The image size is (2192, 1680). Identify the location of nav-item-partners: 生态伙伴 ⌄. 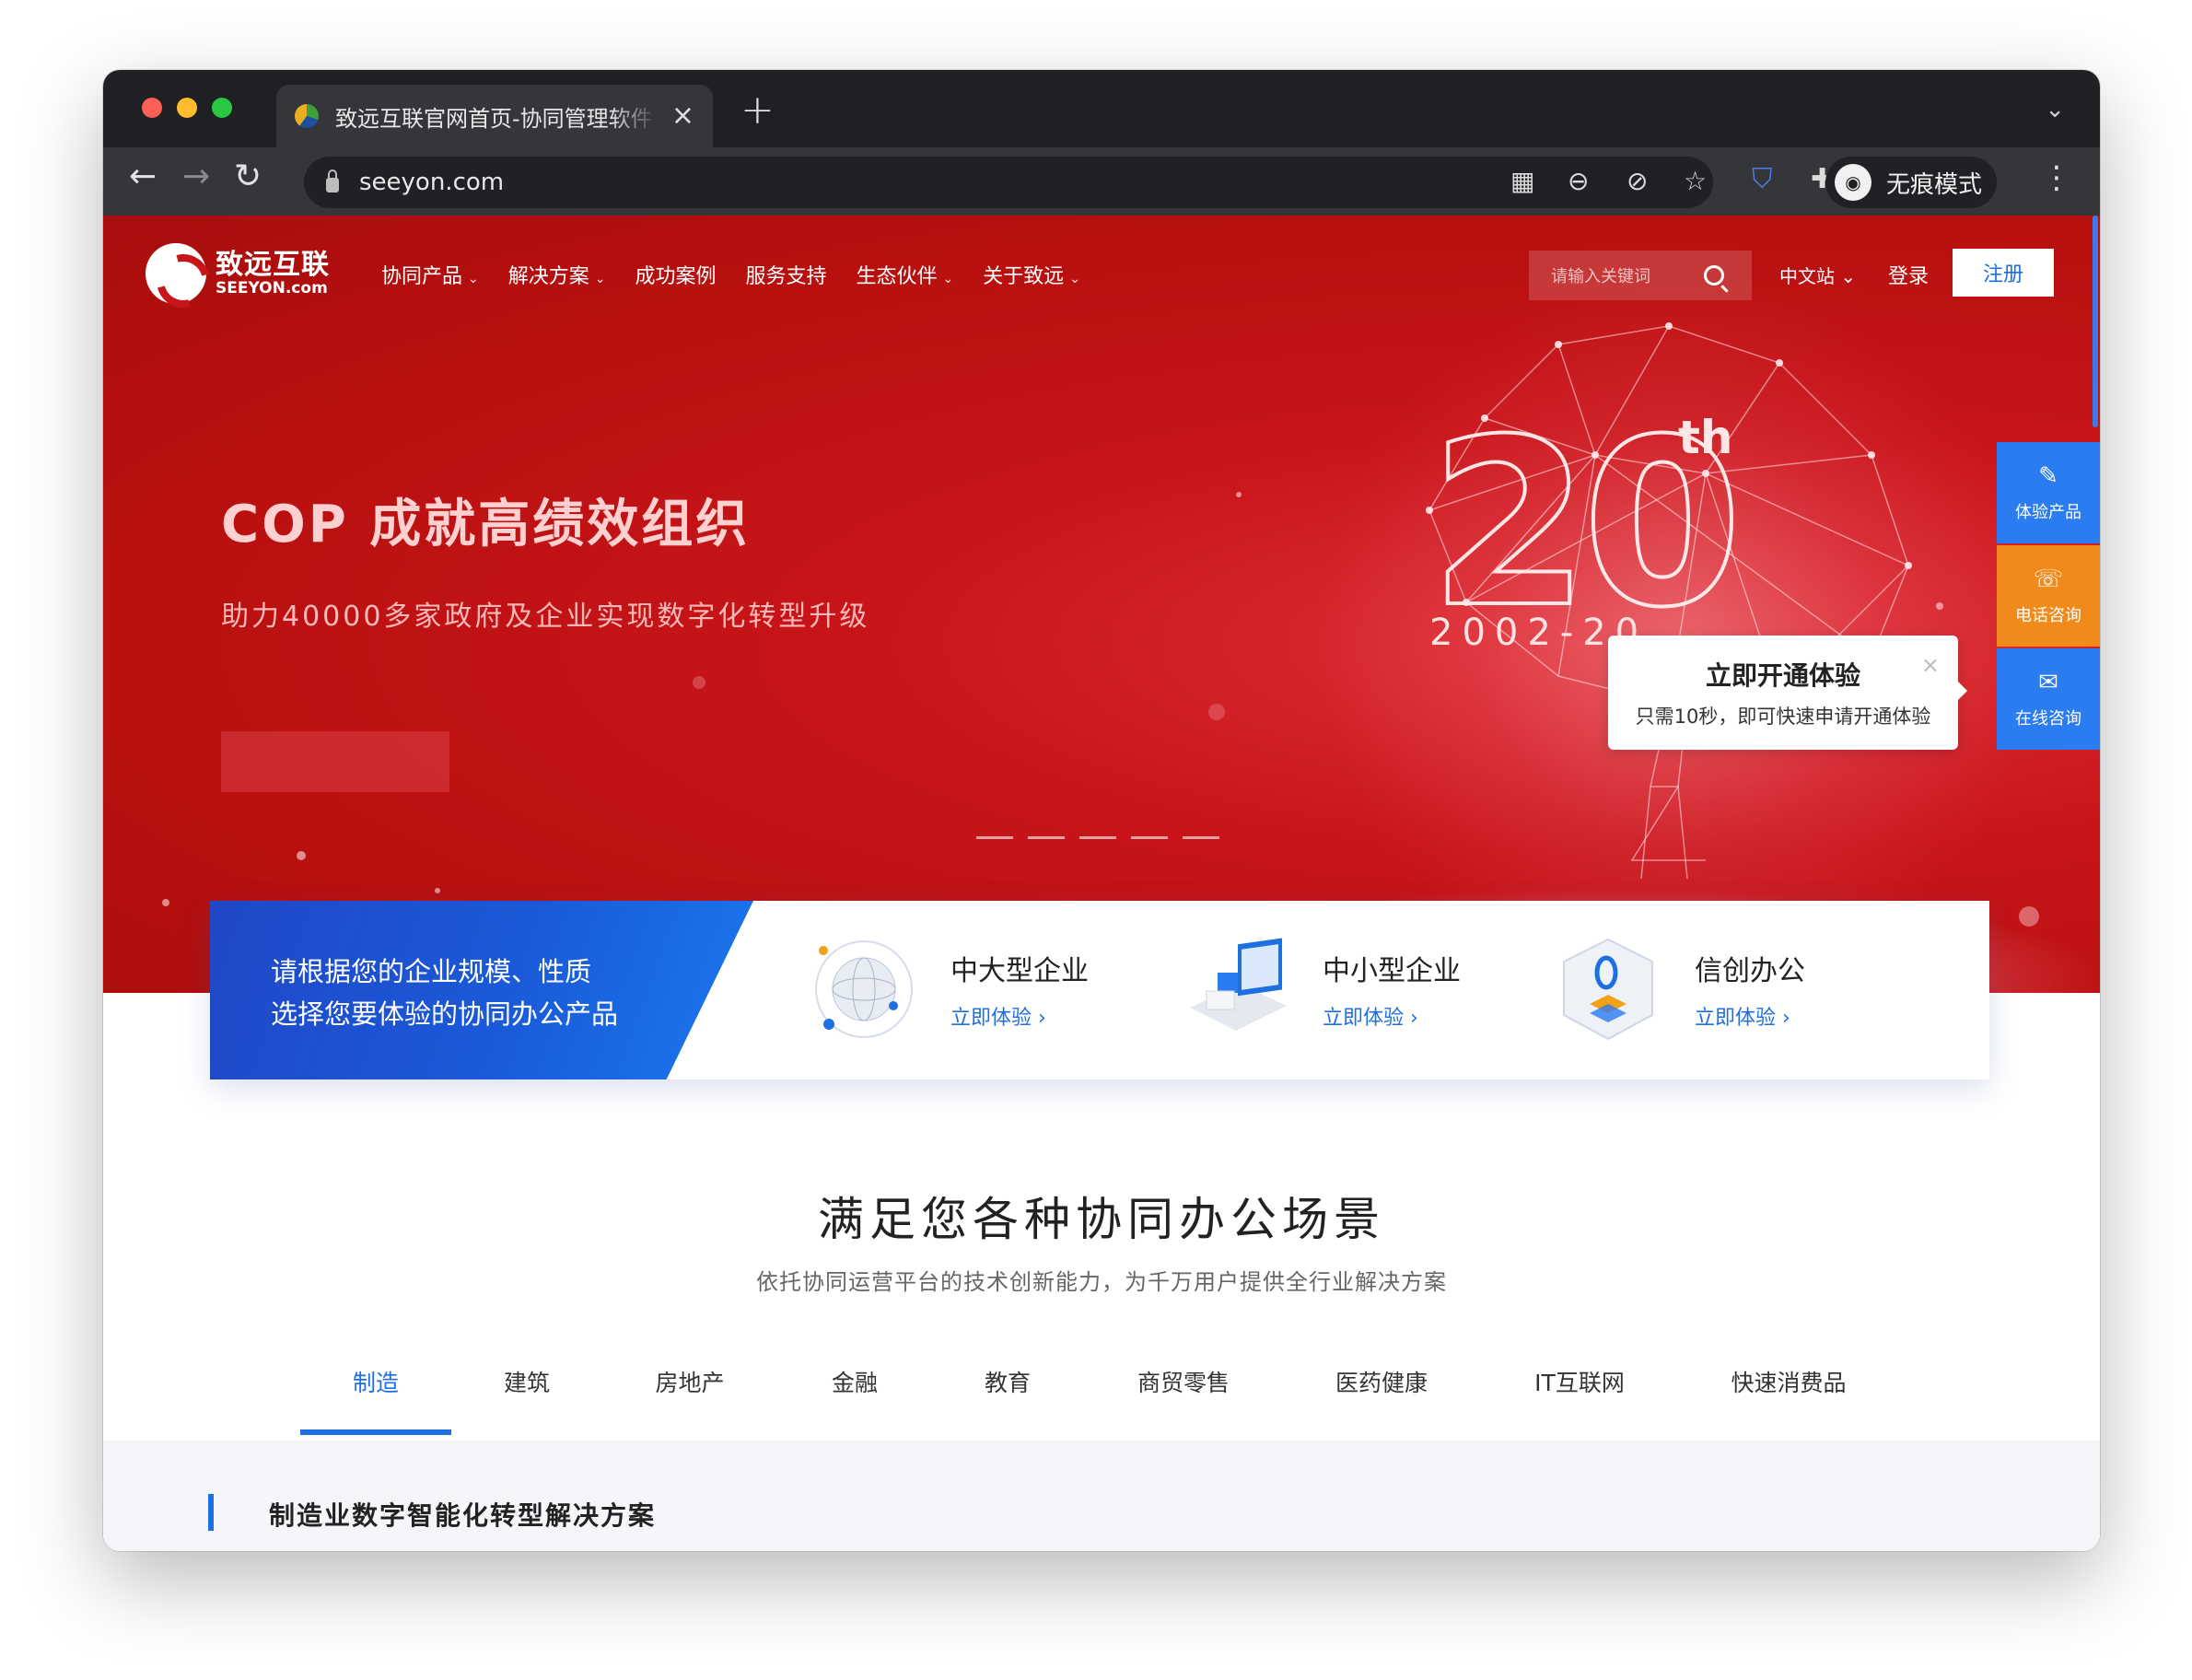
(905, 274).